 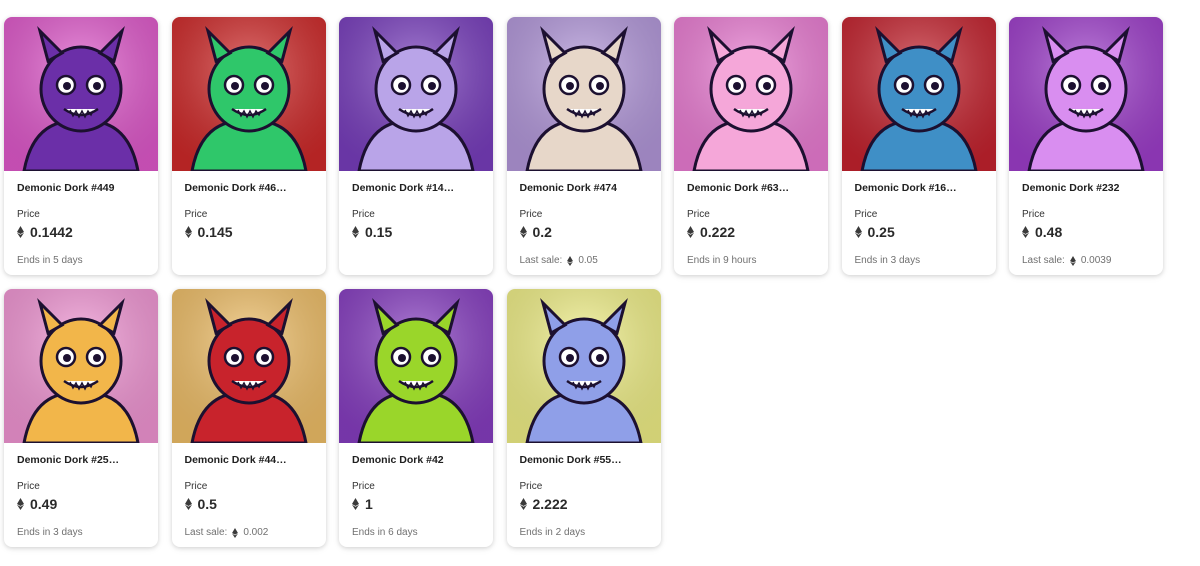 What do you see at coordinates (65, 188) in the screenshot?
I see `nft-name: Demonic Dork #449` at bounding box center [65, 188].